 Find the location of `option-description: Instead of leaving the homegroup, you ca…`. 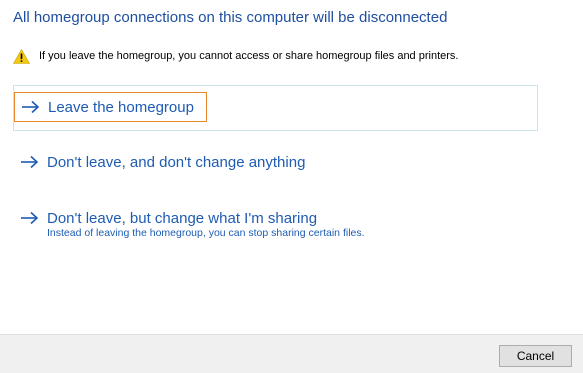

option-description: Instead of leaving the homegroup, you ca… is located at coordinates (206, 233).